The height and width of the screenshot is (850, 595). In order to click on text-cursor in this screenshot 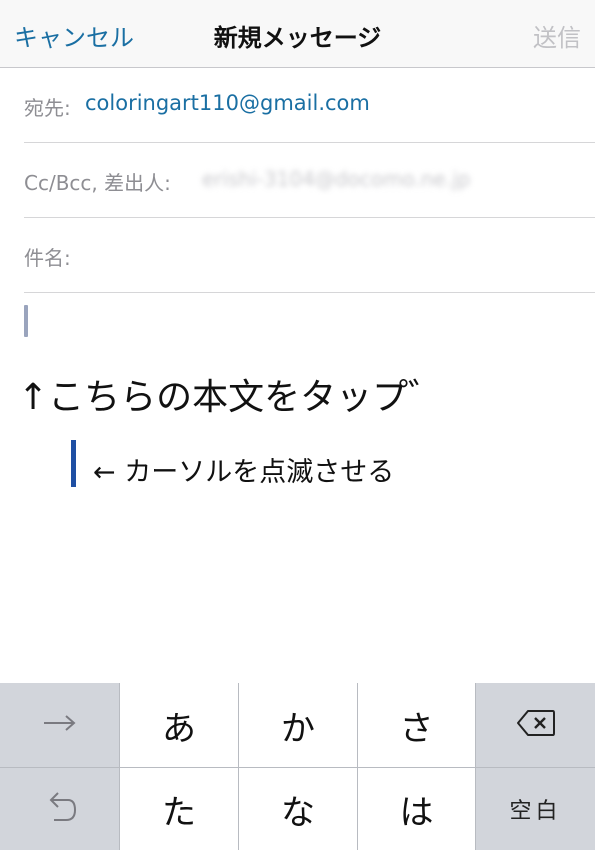, I will do `click(26, 321)`.